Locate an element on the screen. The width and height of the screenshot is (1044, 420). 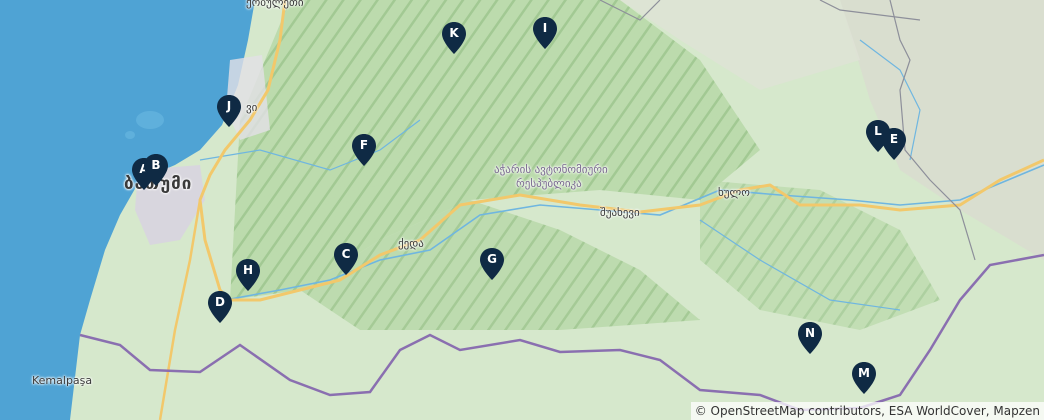
map-marker-m: M is located at coordinates (864, 378).